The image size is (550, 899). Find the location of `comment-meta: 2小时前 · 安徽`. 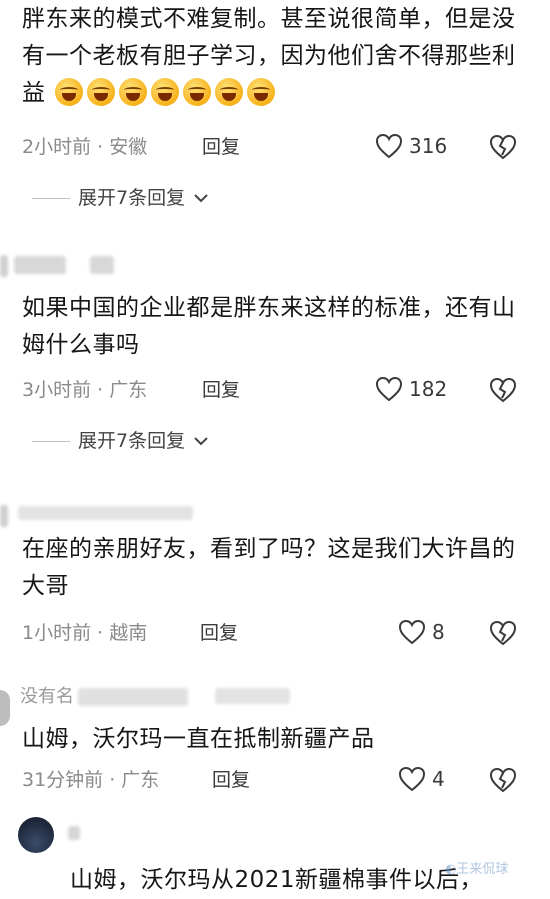

comment-meta: 2小时前 · 安徽 is located at coordinates (85, 147).